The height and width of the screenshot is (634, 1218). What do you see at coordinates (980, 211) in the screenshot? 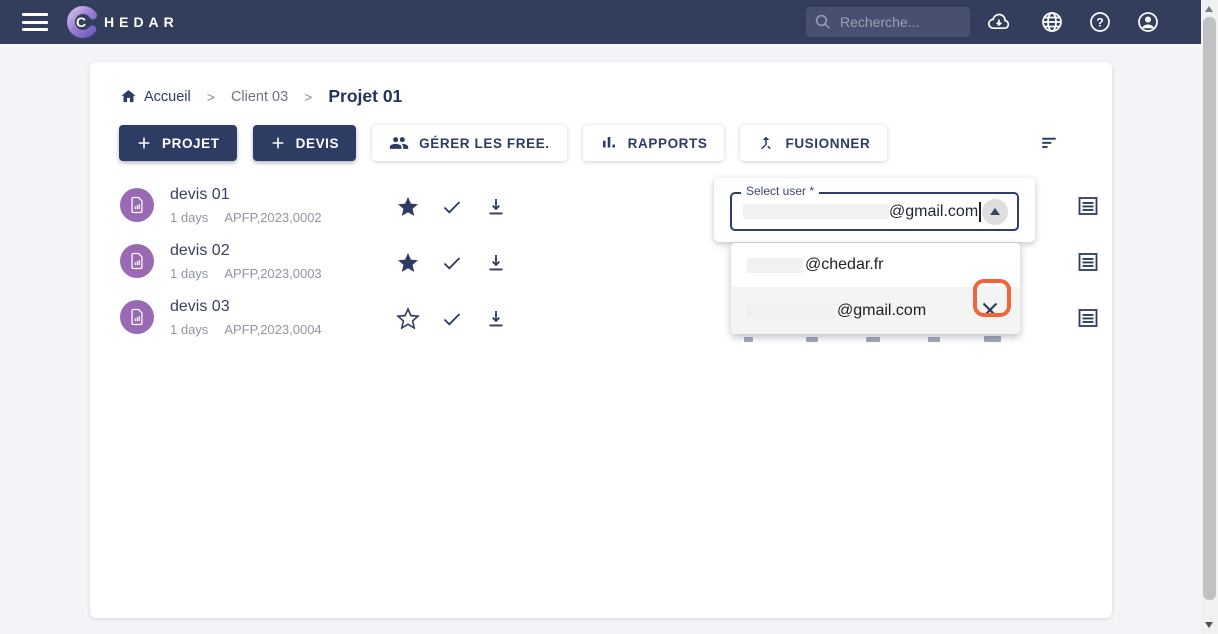
I see `text-cursor` at bounding box center [980, 211].